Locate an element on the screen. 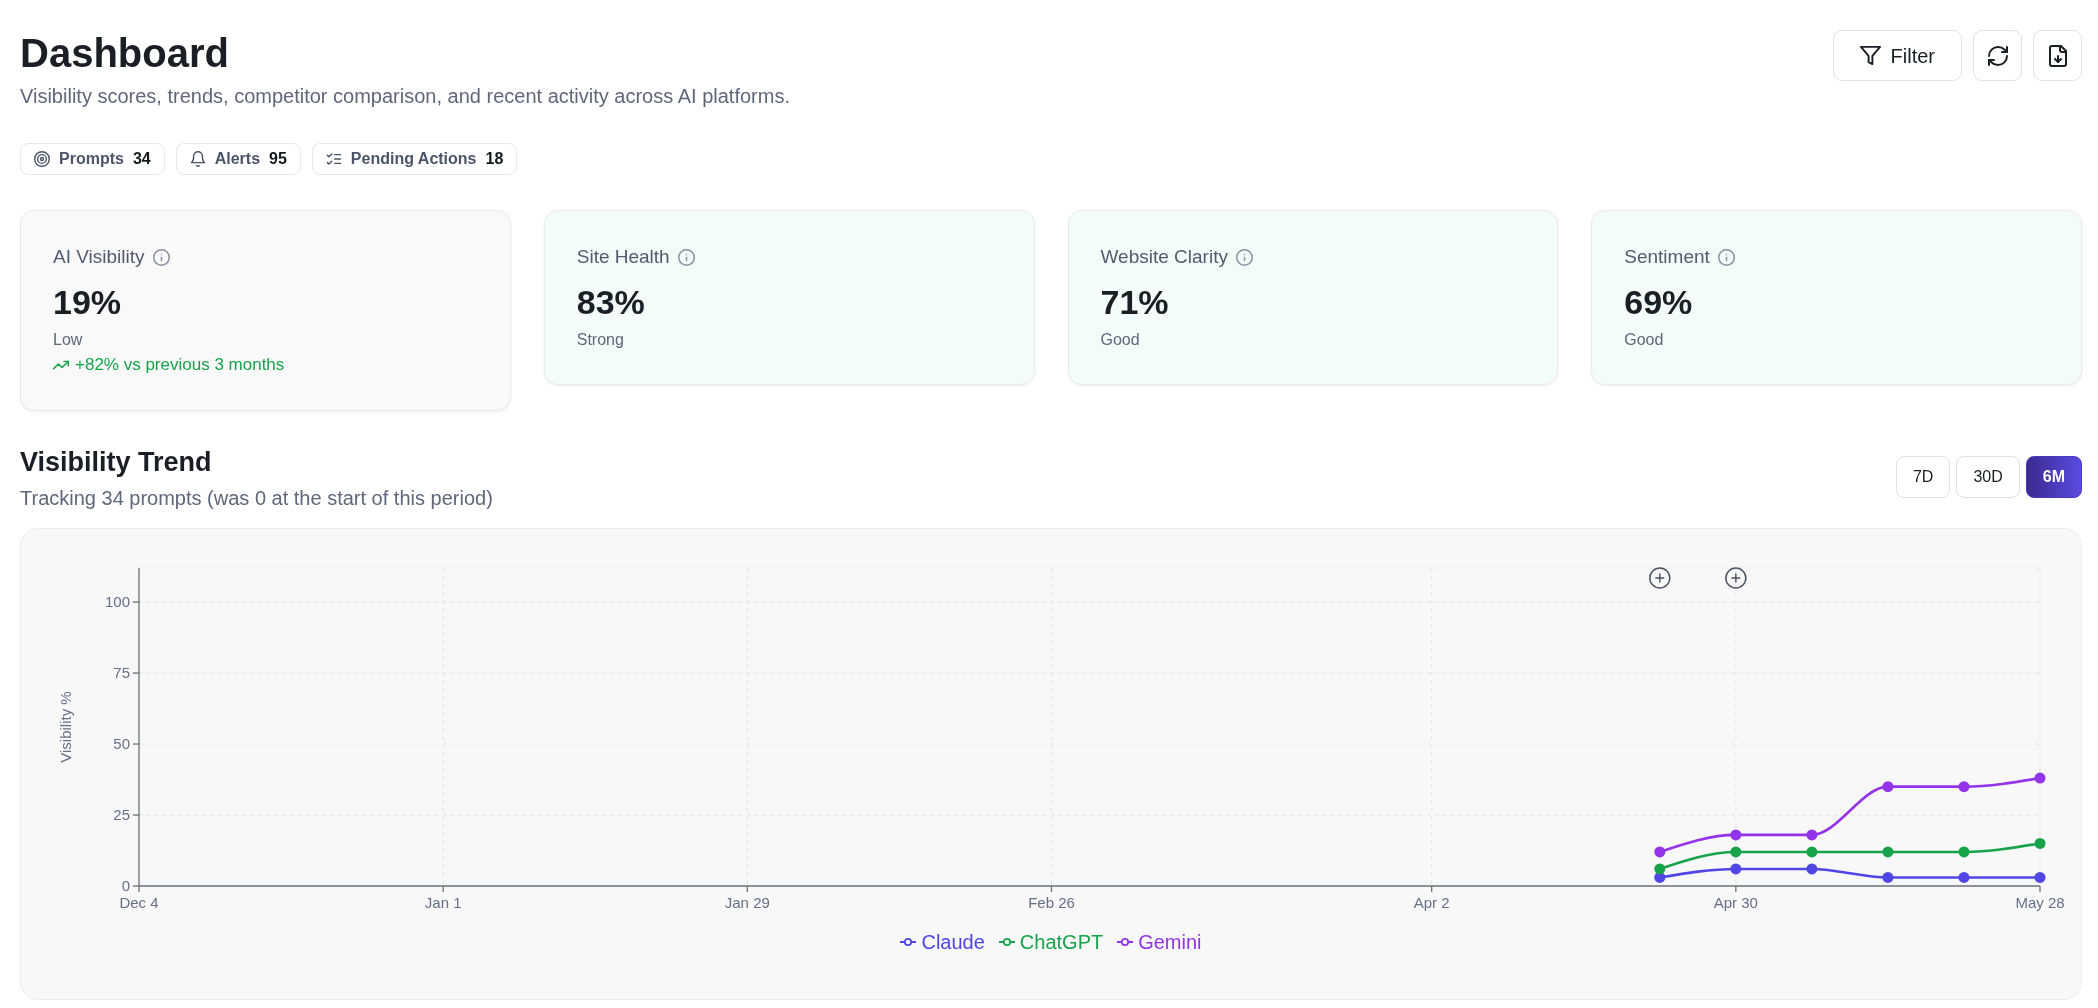 The image size is (2098, 1008). tick-label: Jan 29 is located at coordinates (747, 902).